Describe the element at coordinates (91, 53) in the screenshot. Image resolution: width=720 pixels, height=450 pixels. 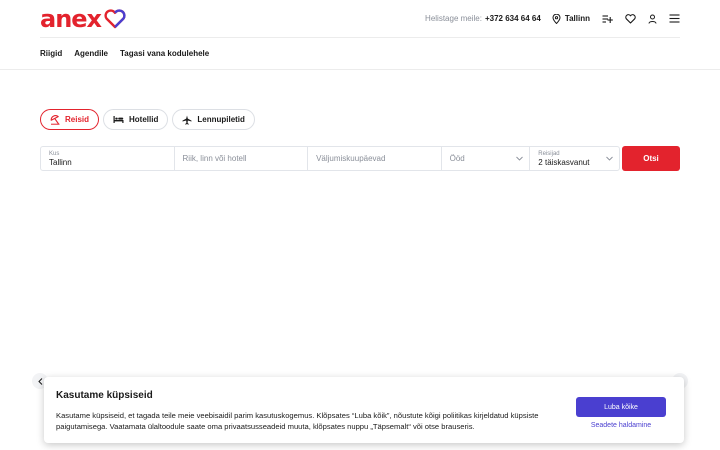
I see `nav-item-agendile: Agendile` at that location.